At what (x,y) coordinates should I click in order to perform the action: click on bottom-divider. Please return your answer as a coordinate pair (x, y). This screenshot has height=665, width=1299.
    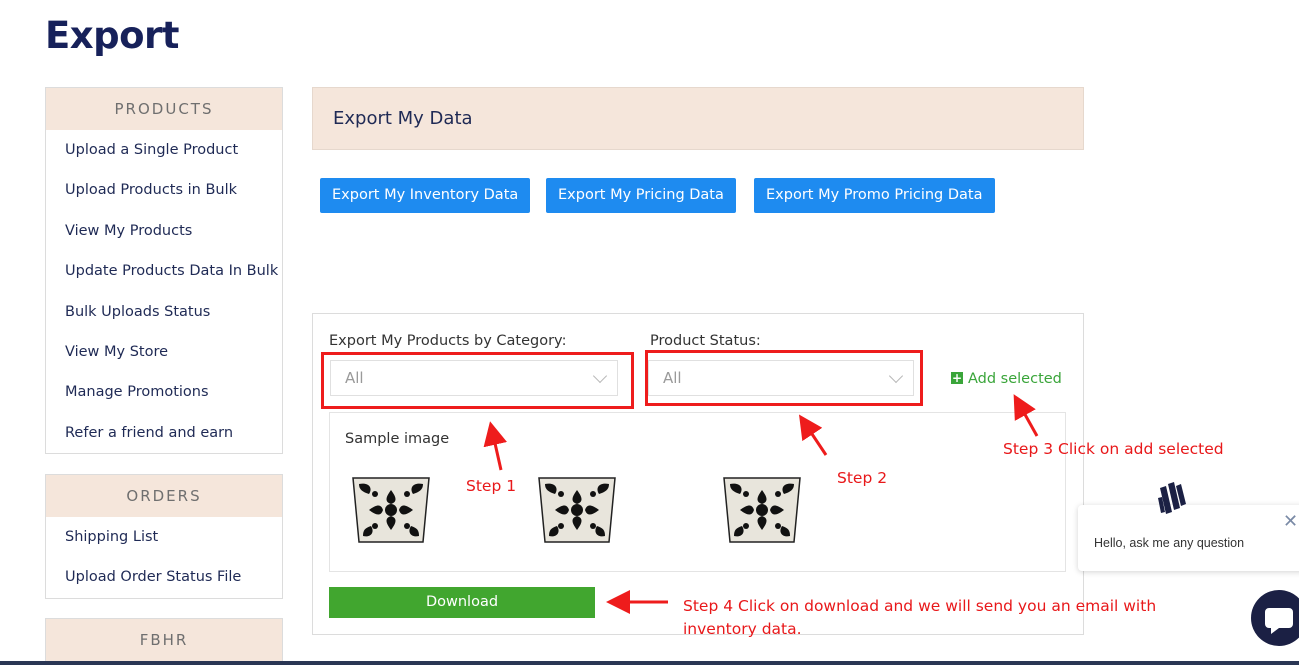
    Looking at the image, I should click on (649, 663).